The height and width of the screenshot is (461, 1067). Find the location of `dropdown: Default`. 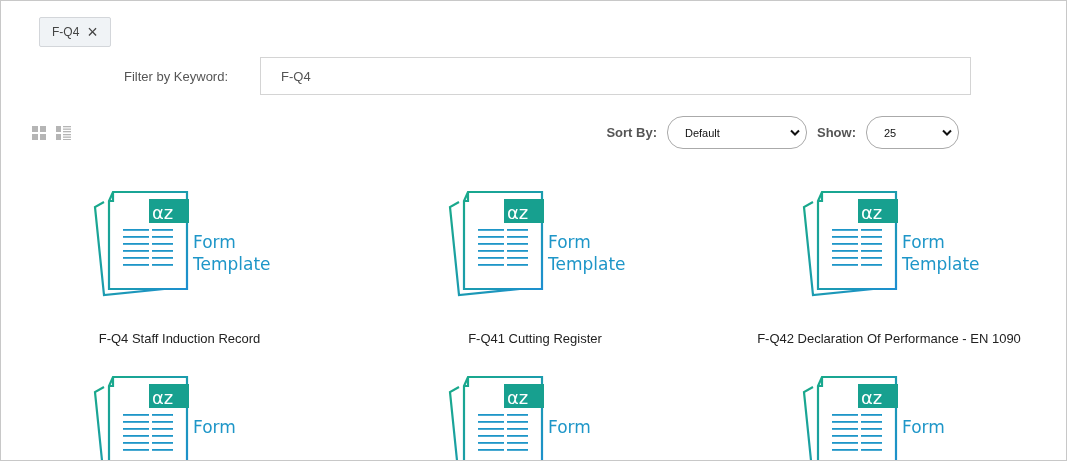

dropdown: Default is located at coordinates (737, 132).